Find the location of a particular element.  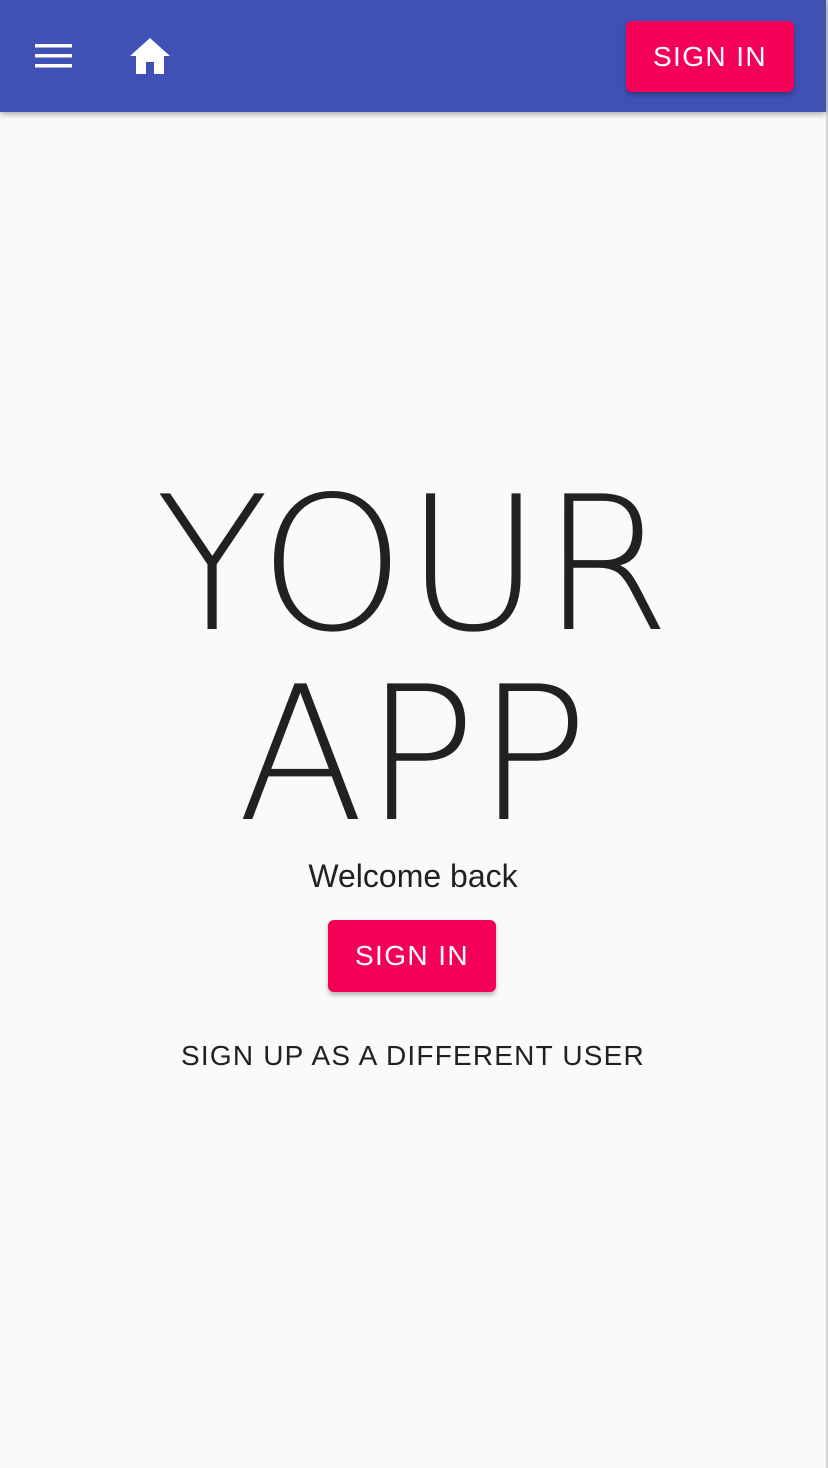

app-title-line-1: YOUR is located at coordinates (413, 564).